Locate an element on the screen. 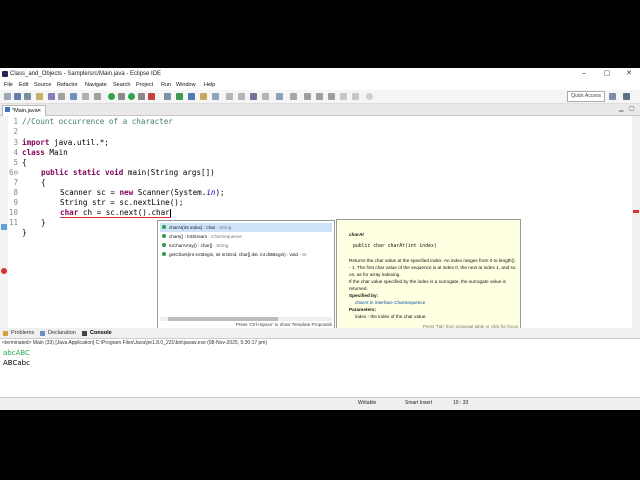  run-icon is located at coordinates (131, 96).